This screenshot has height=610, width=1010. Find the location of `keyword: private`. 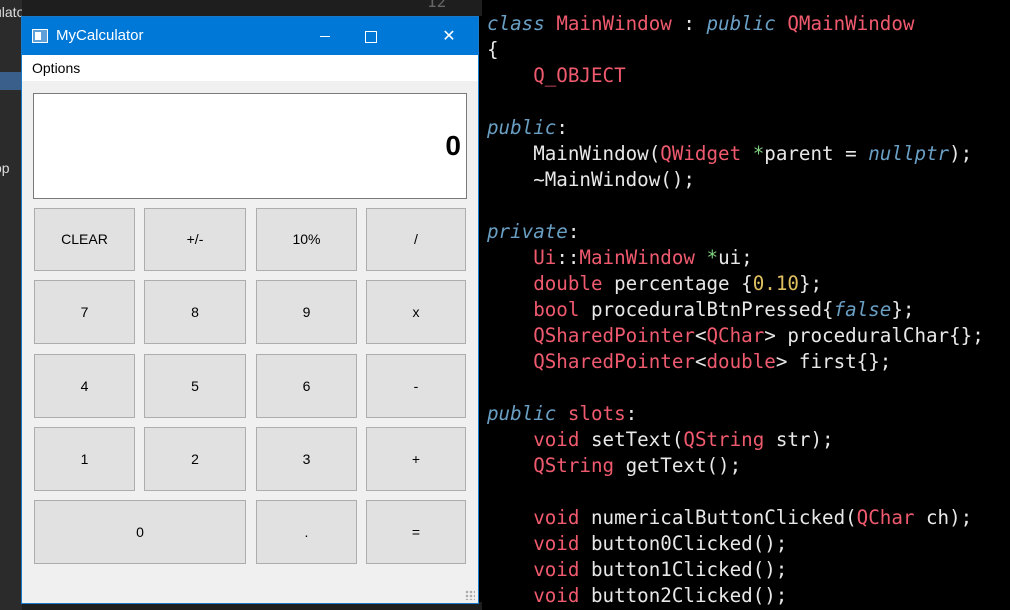

keyword: private is located at coordinates (527, 231).